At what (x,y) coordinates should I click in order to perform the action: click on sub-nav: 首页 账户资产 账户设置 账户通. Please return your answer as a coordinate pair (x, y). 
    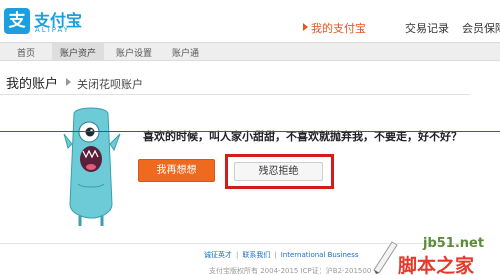
    Looking at the image, I should click on (250, 51).